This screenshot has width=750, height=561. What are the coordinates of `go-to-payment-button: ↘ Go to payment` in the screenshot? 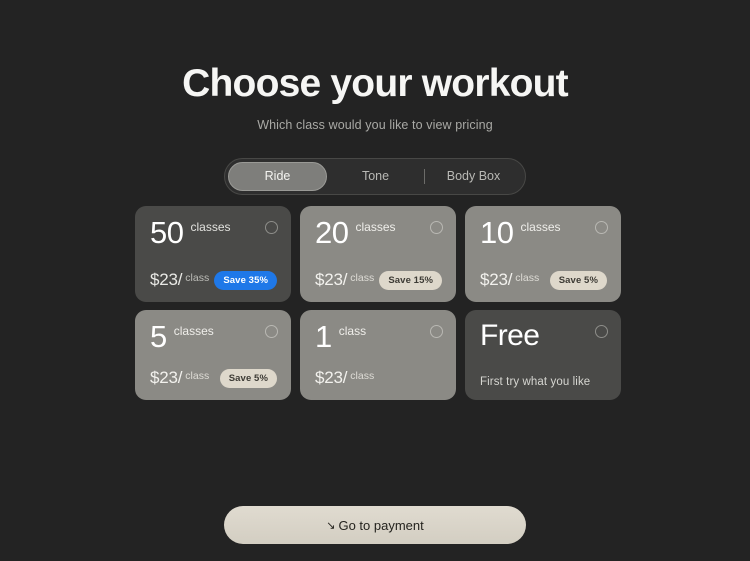 It's located at (375, 525).